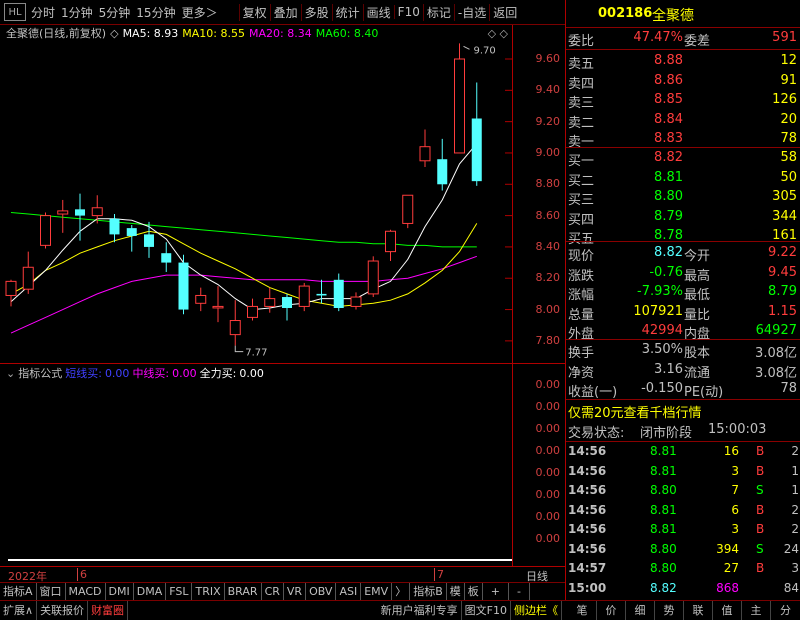 The width and height of the screenshot is (800, 620). Describe the element at coordinates (117, 373) in the screenshot. I see `indicator-a-value: 0.00` at that location.